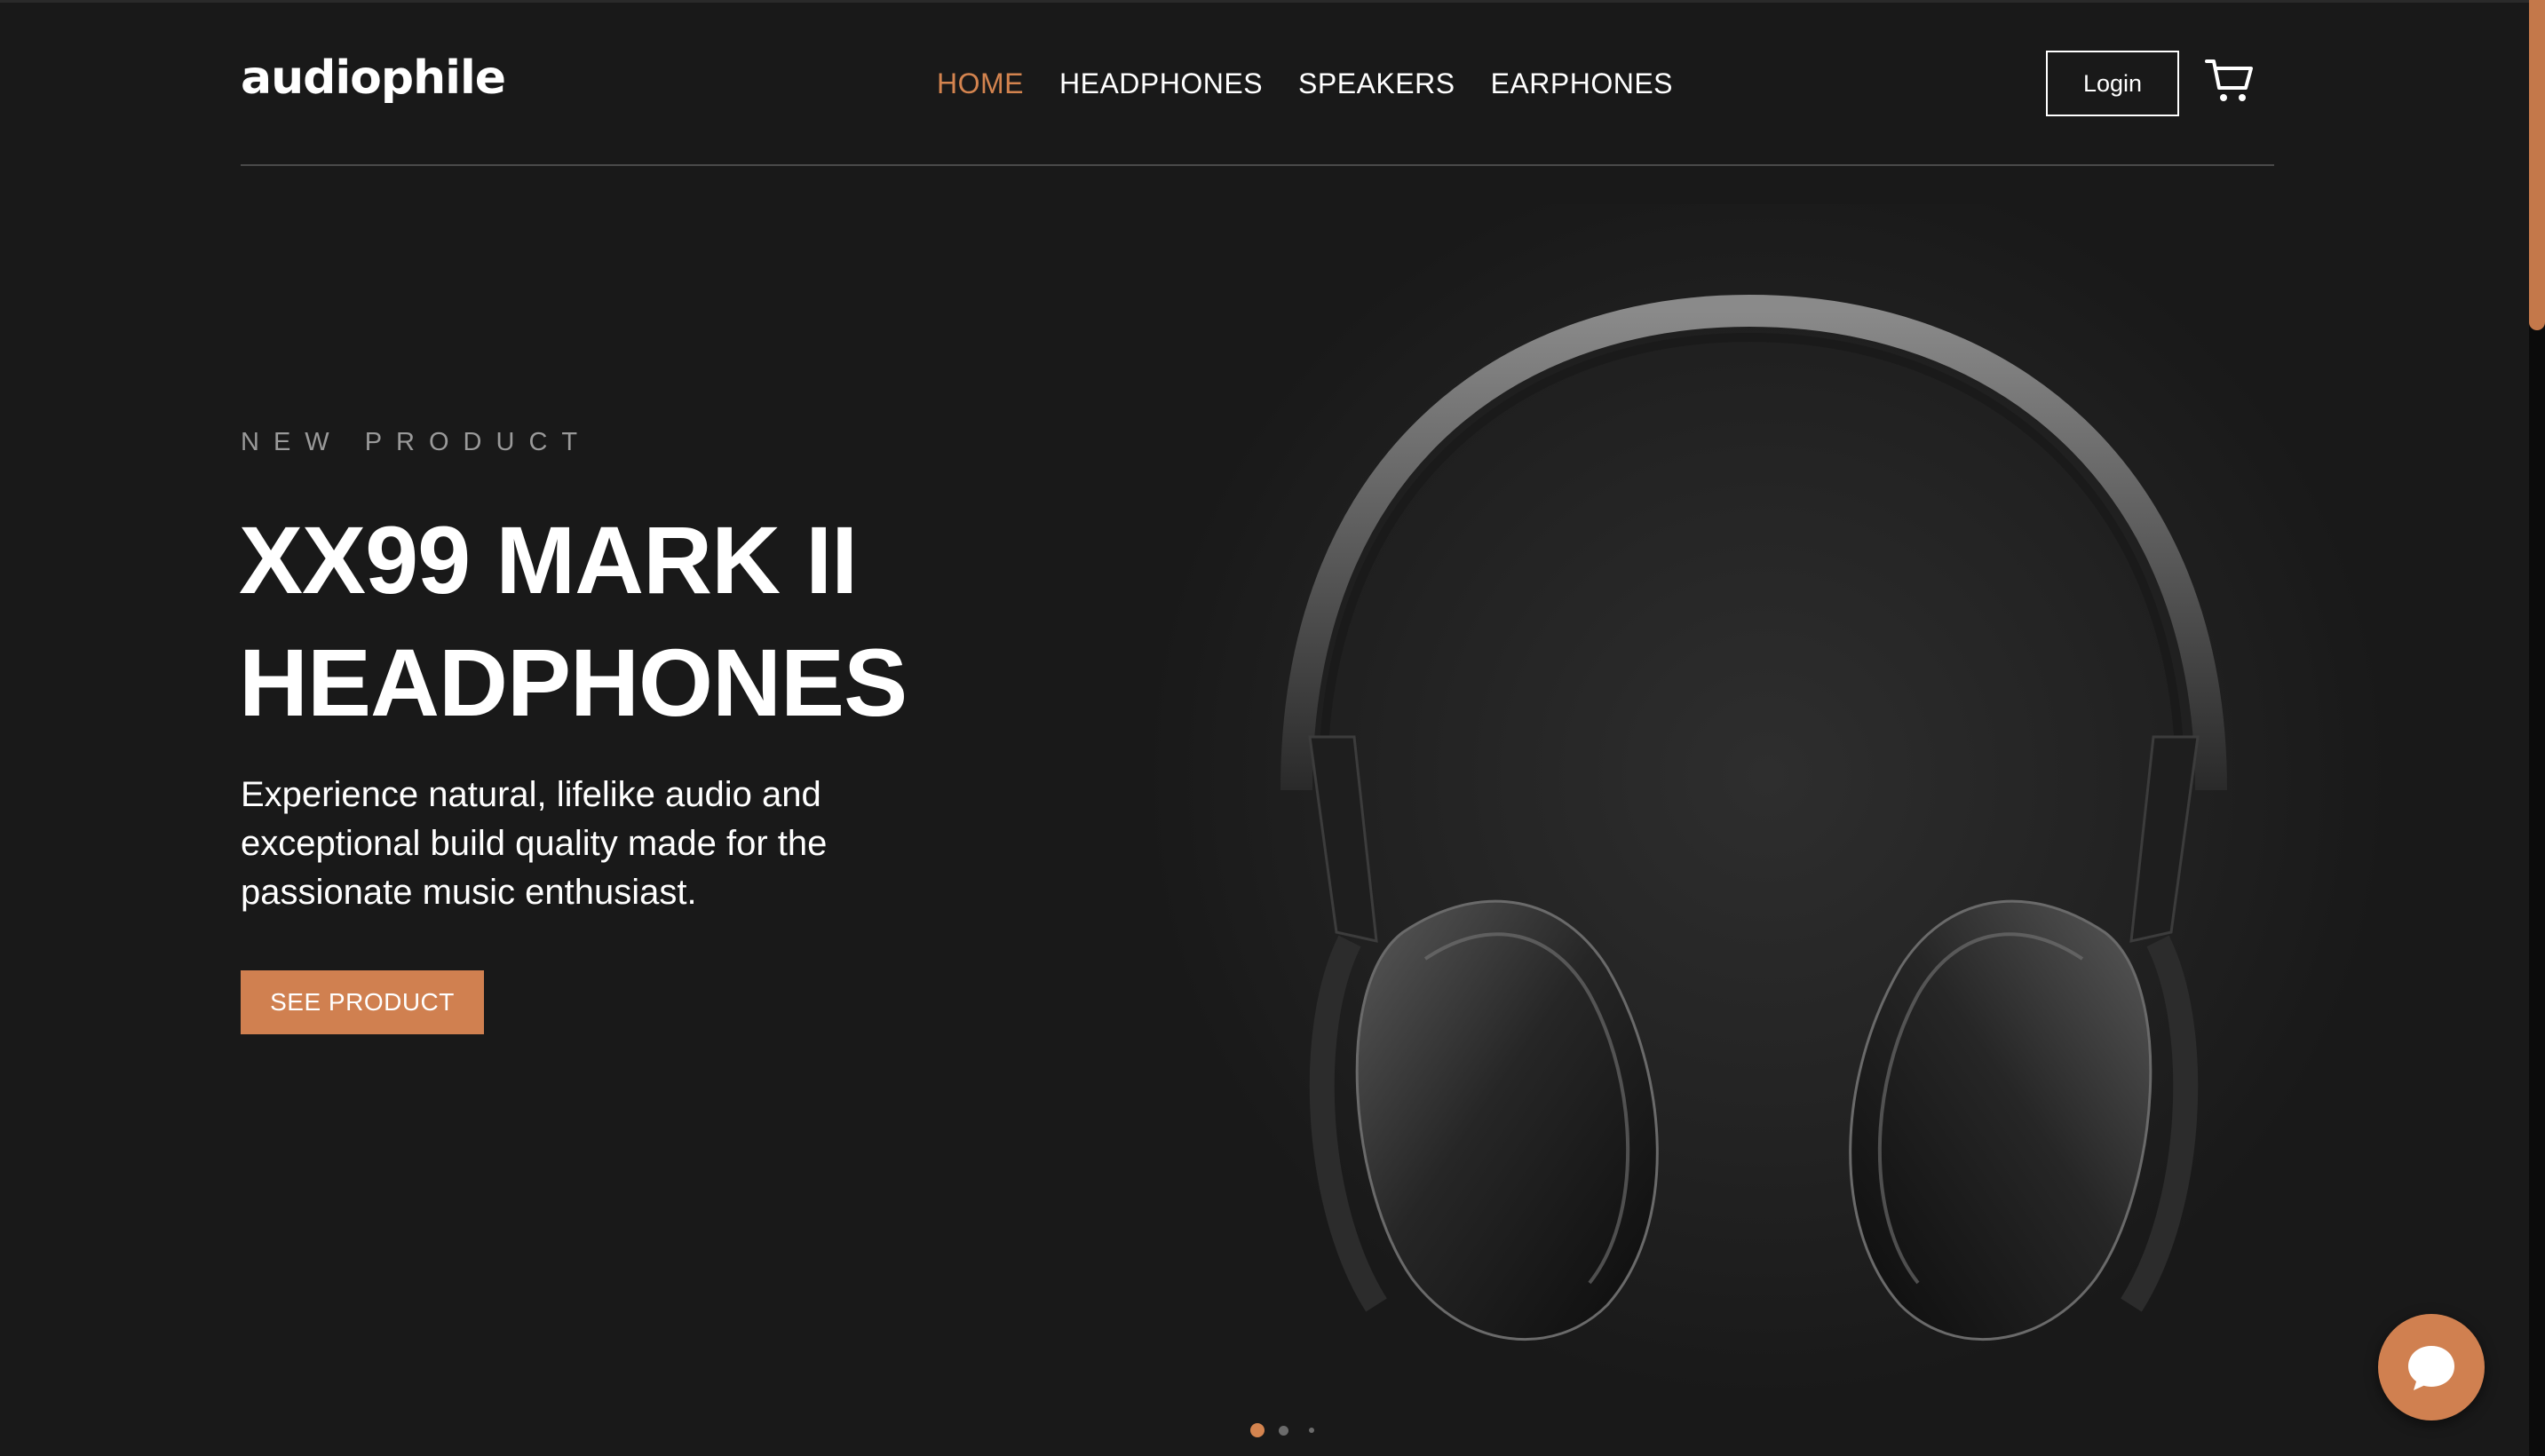 The width and height of the screenshot is (2545, 1456). I want to click on scrollbar-track, so click(2537, 728).